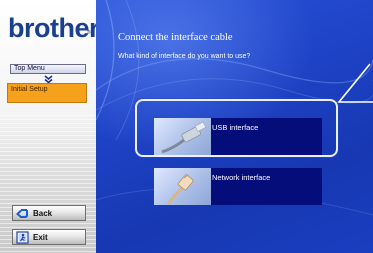 Image resolution: width=373 pixels, height=253 pixels. What do you see at coordinates (182, 186) in the screenshot?
I see `network-cable-icon` at bounding box center [182, 186].